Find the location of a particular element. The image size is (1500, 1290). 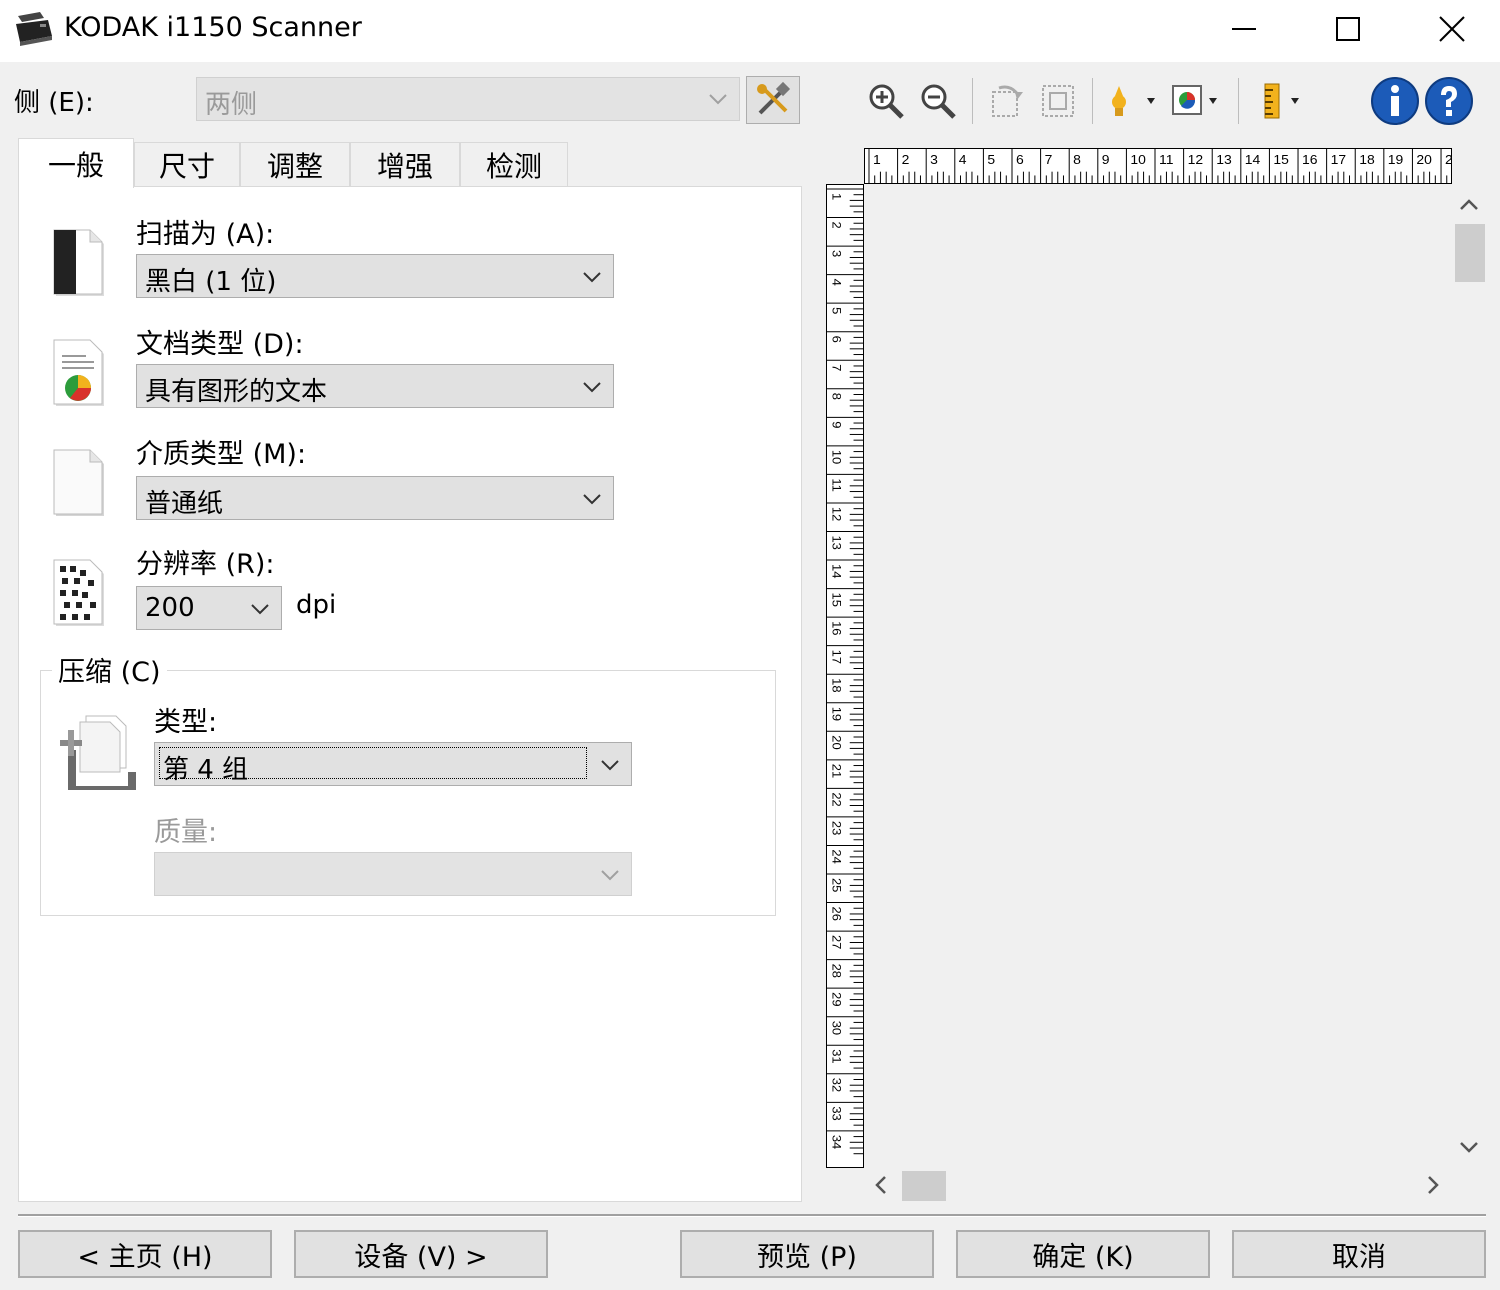

help-icon is located at coordinates (1449, 101).